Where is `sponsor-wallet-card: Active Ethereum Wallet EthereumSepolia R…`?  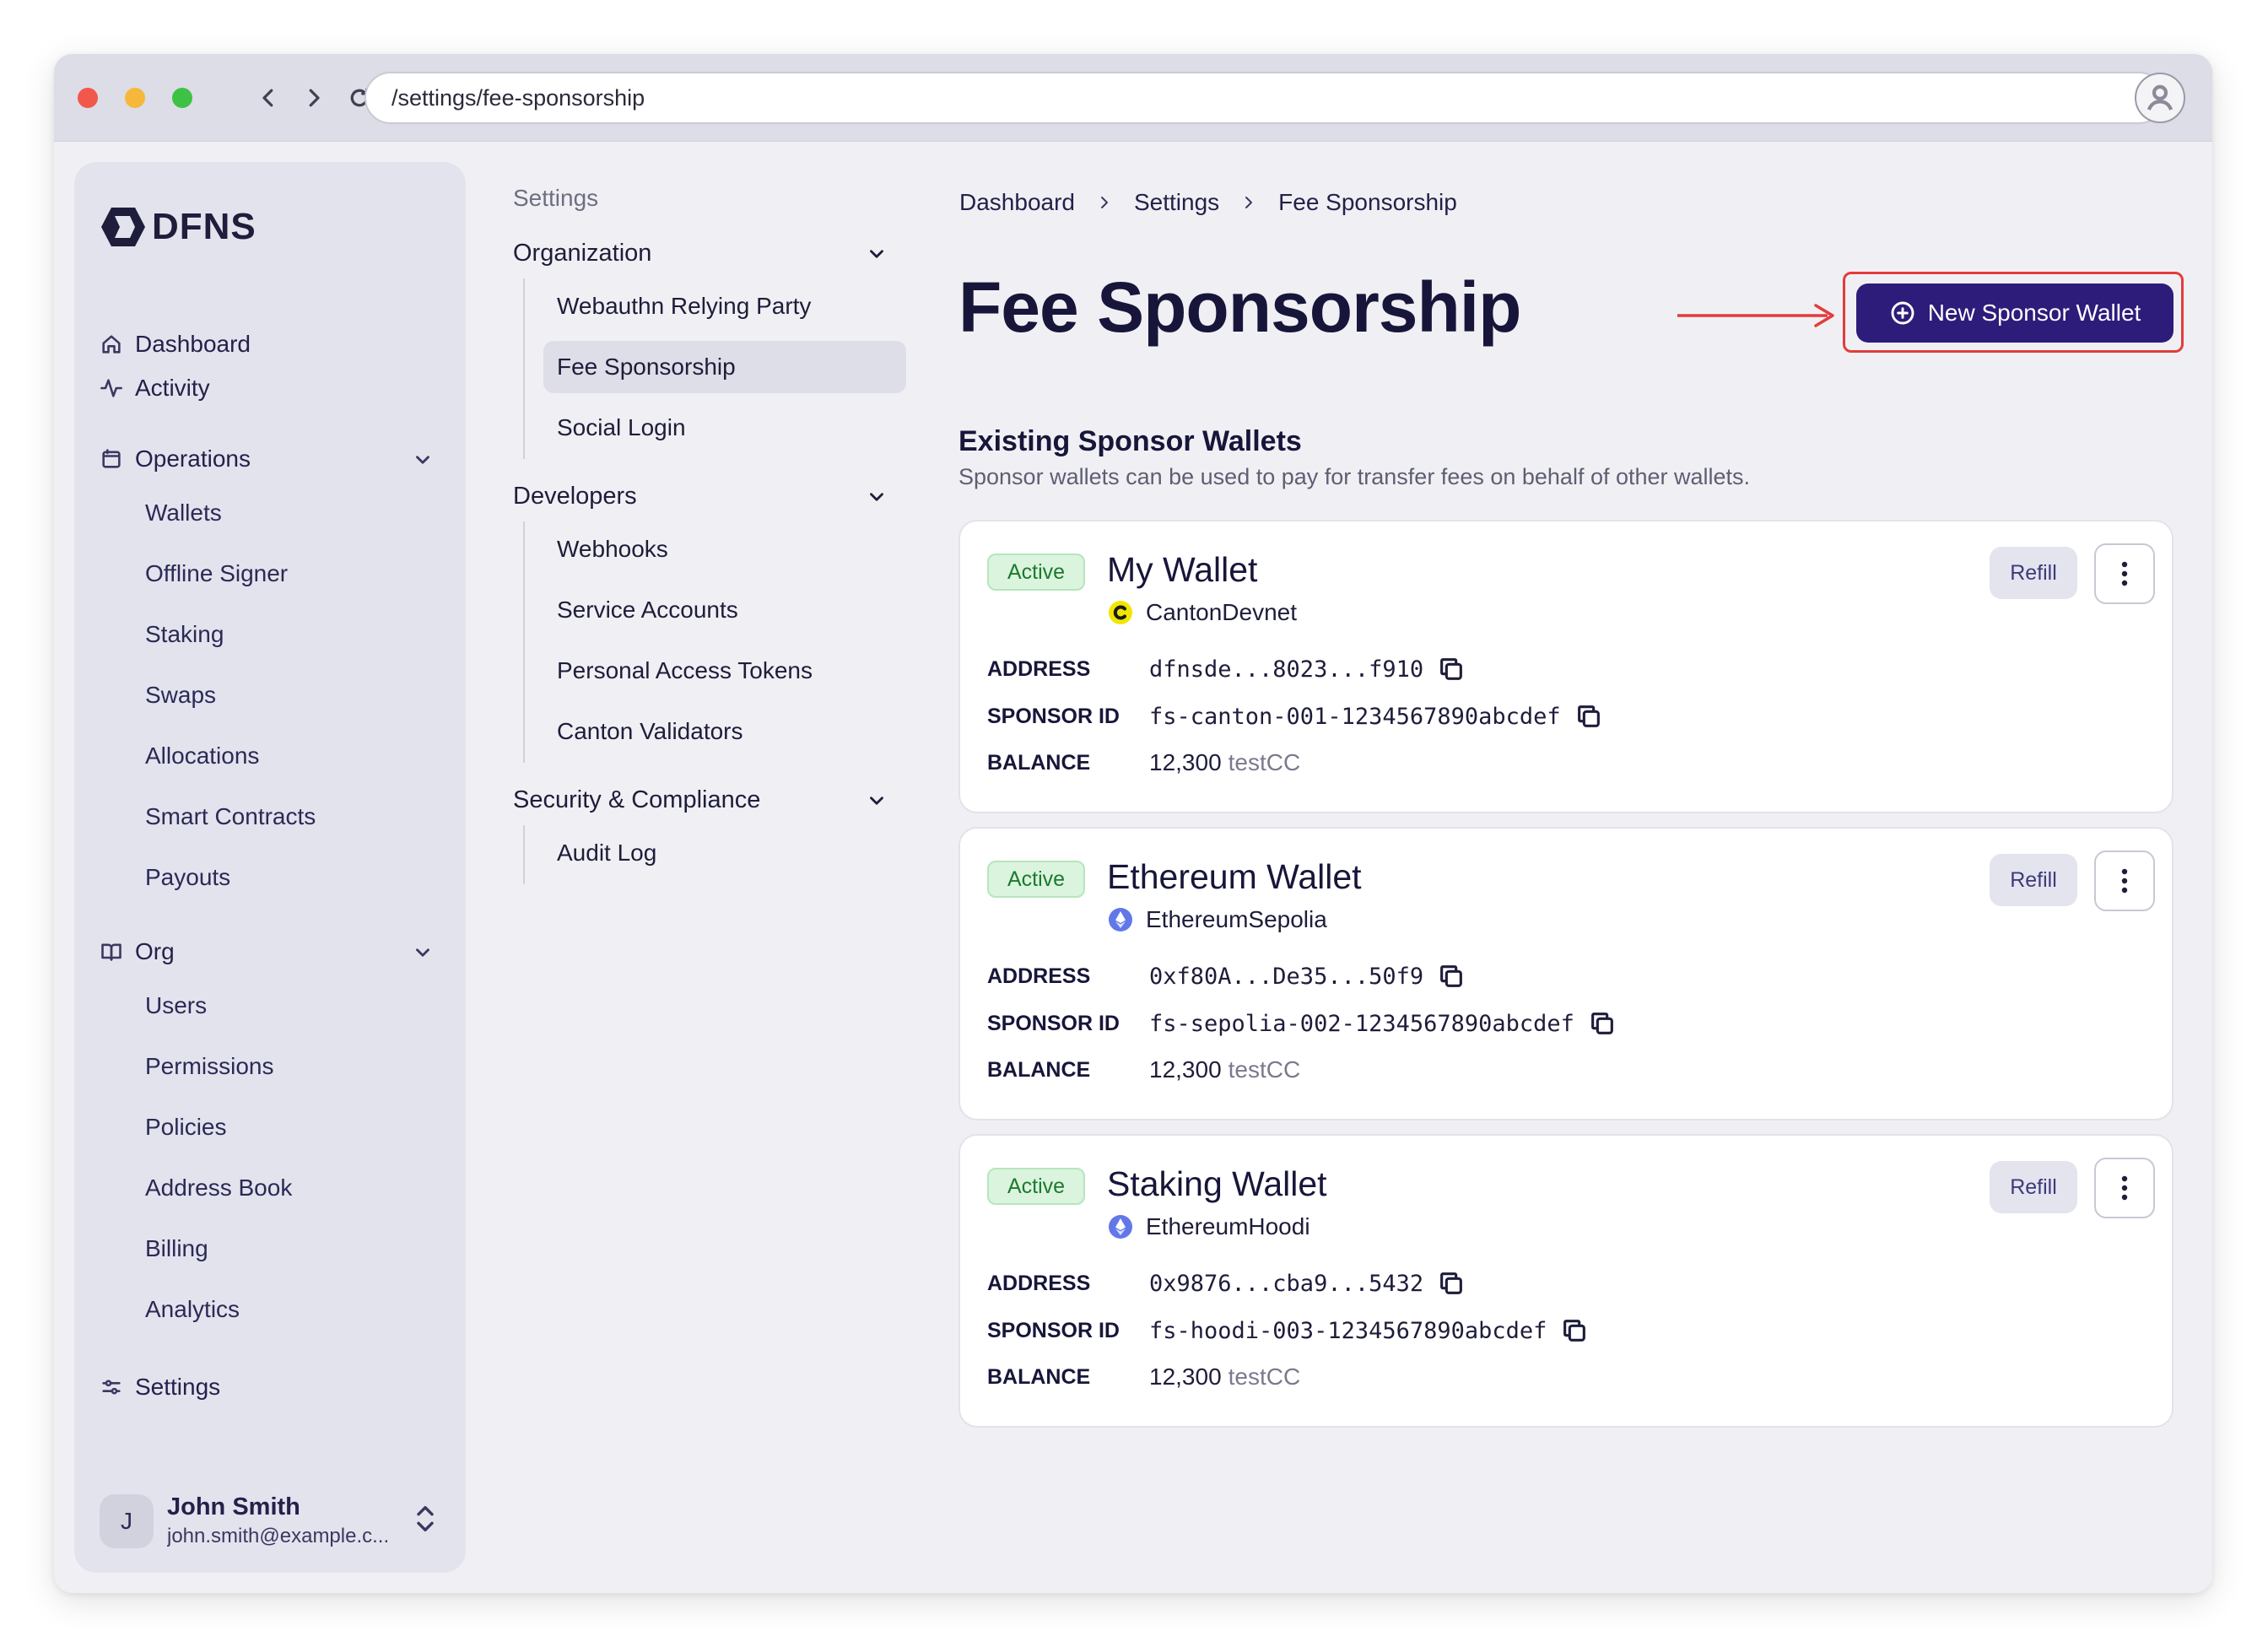
sponsor-wallet-card: Active Ethereum Wallet EthereumSepolia R… is located at coordinates (1566, 973).